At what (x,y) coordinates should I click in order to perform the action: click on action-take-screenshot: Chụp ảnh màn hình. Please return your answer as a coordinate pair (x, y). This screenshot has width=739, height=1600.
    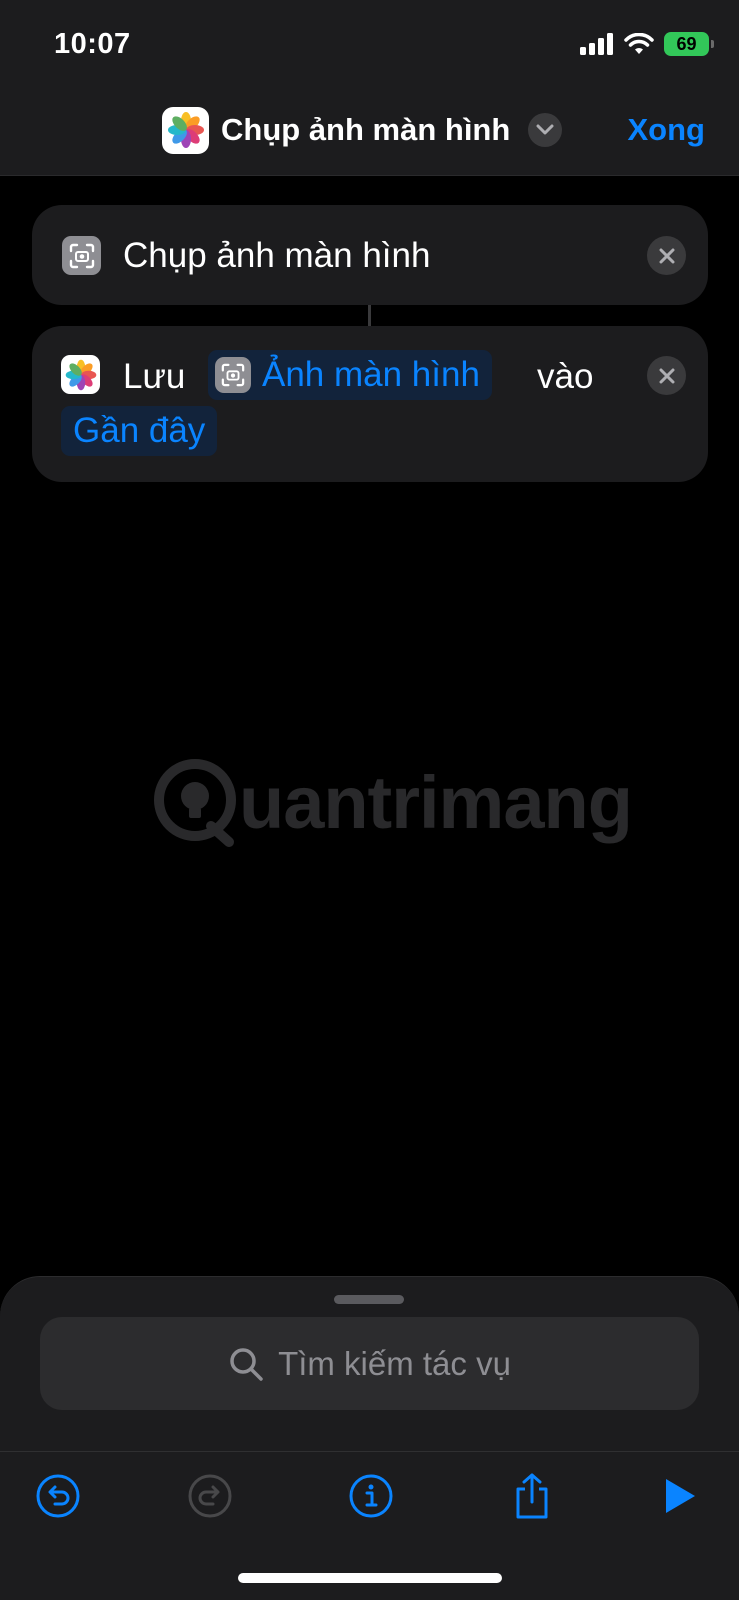
    Looking at the image, I should click on (370, 255).